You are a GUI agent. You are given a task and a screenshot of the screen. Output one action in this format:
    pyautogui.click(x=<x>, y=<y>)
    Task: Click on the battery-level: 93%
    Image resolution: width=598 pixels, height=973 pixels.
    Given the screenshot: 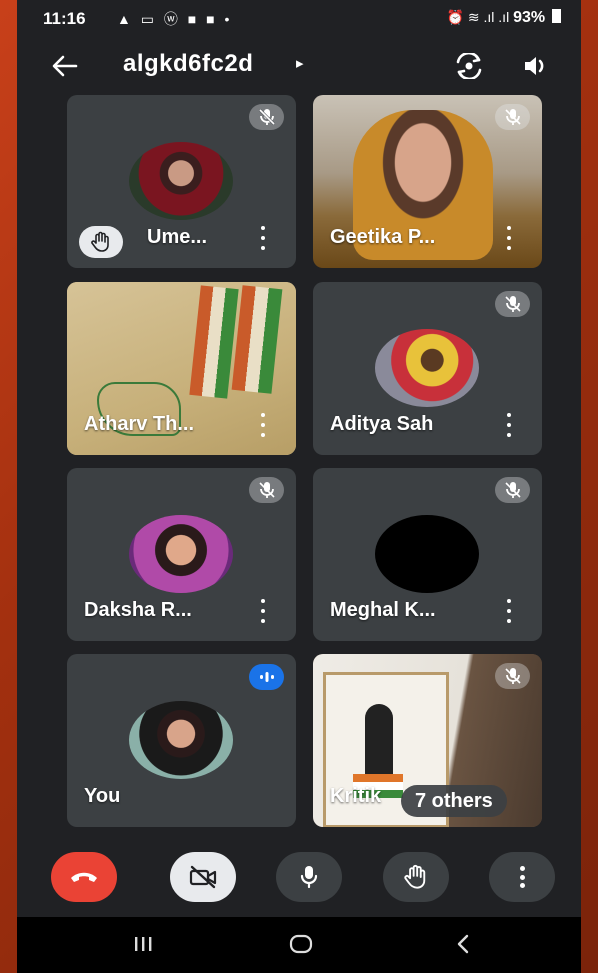 What is the action you would take?
    pyautogui.click(x=529, y=17)
    